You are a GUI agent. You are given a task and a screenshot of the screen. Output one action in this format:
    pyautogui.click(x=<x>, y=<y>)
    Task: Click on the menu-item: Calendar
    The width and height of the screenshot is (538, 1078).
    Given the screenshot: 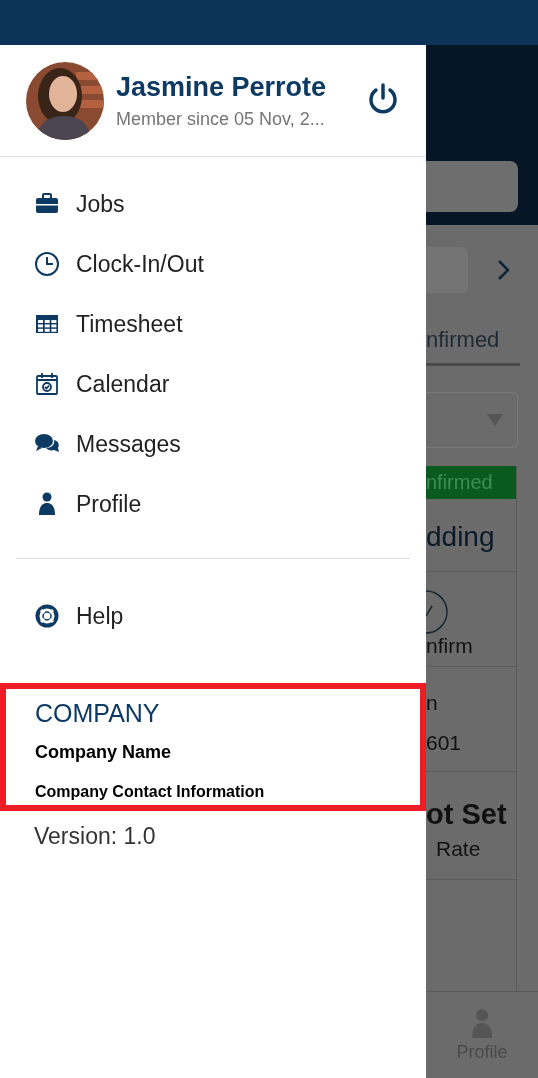 What is the action you would take?
    pyautogui.click(x=213, y=384)
    